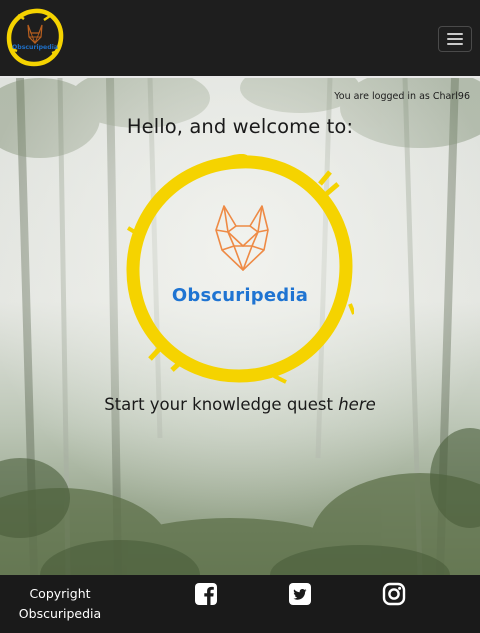 The height and width of the screenshot is (633, 480). Describe the element at coordinates (218, 404) in the screenshot. I see `quest-text-label: Start your knowledge quest` at that location.